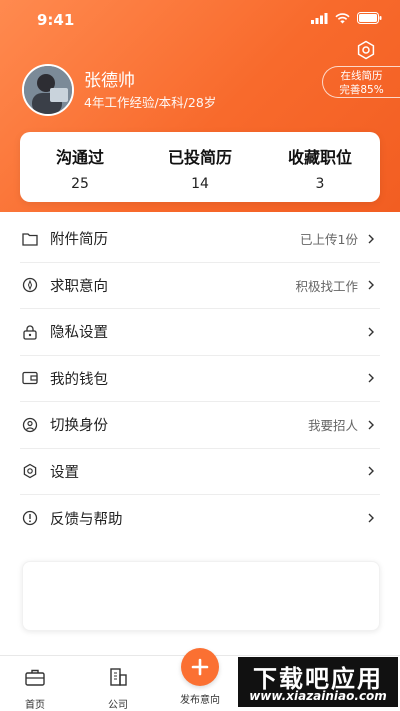  I want to click on online-resume-button: 在线简历 完善85%, so click(361, 82).